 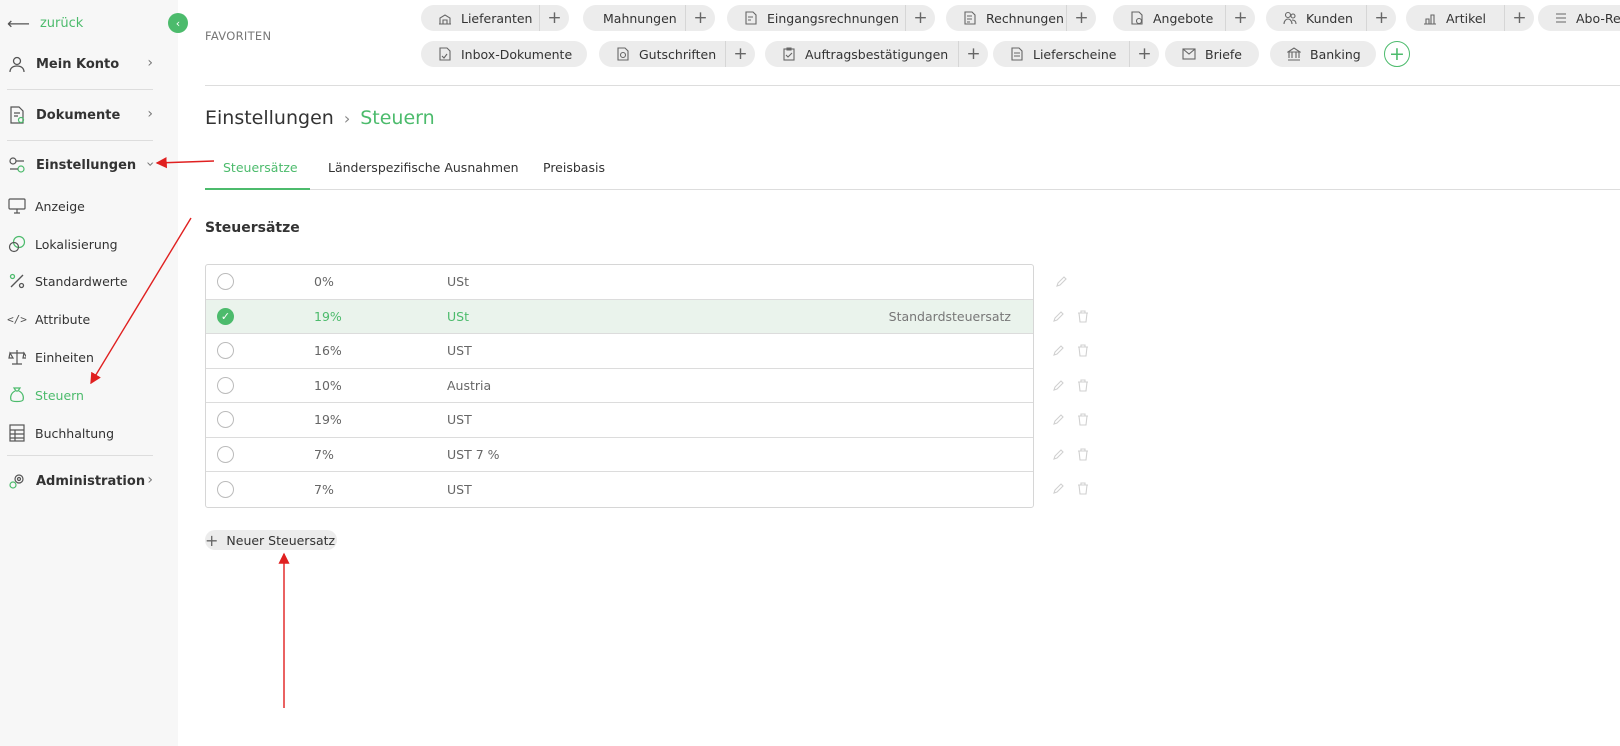 I want to click on tax-rate: 7%, so click(x=324, y=489).